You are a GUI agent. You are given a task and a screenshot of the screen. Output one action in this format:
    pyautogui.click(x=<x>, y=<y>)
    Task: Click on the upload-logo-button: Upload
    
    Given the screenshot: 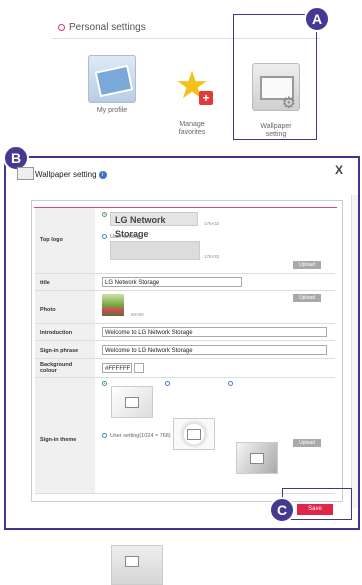 What is the action you would take?
    pyautogui.click(x=307, y=265)
    